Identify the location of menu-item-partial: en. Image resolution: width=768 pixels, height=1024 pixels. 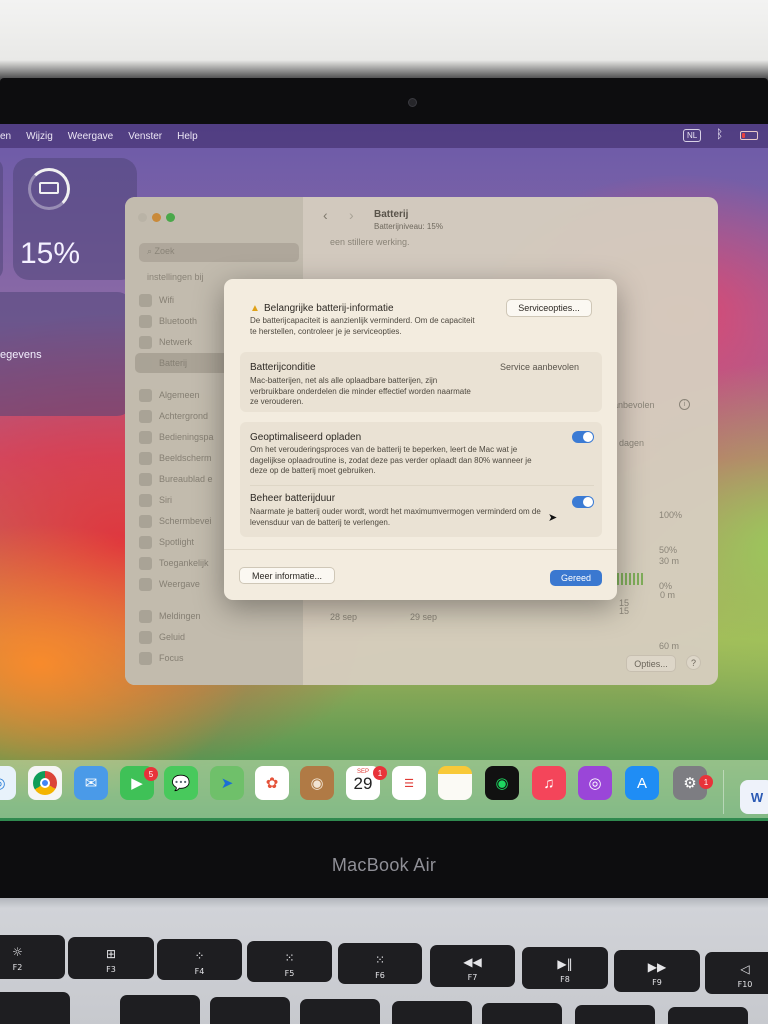
(5, 136).